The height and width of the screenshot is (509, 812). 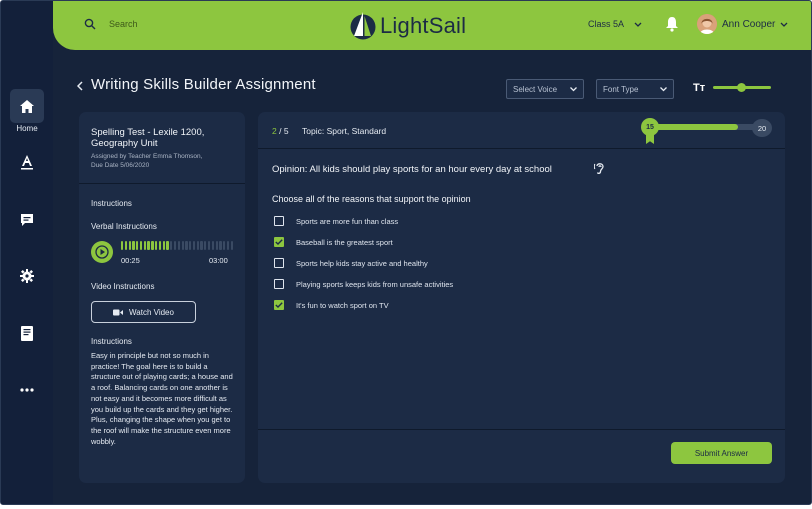 I want to click on score-progress-bar, so click(x=708, y=127).